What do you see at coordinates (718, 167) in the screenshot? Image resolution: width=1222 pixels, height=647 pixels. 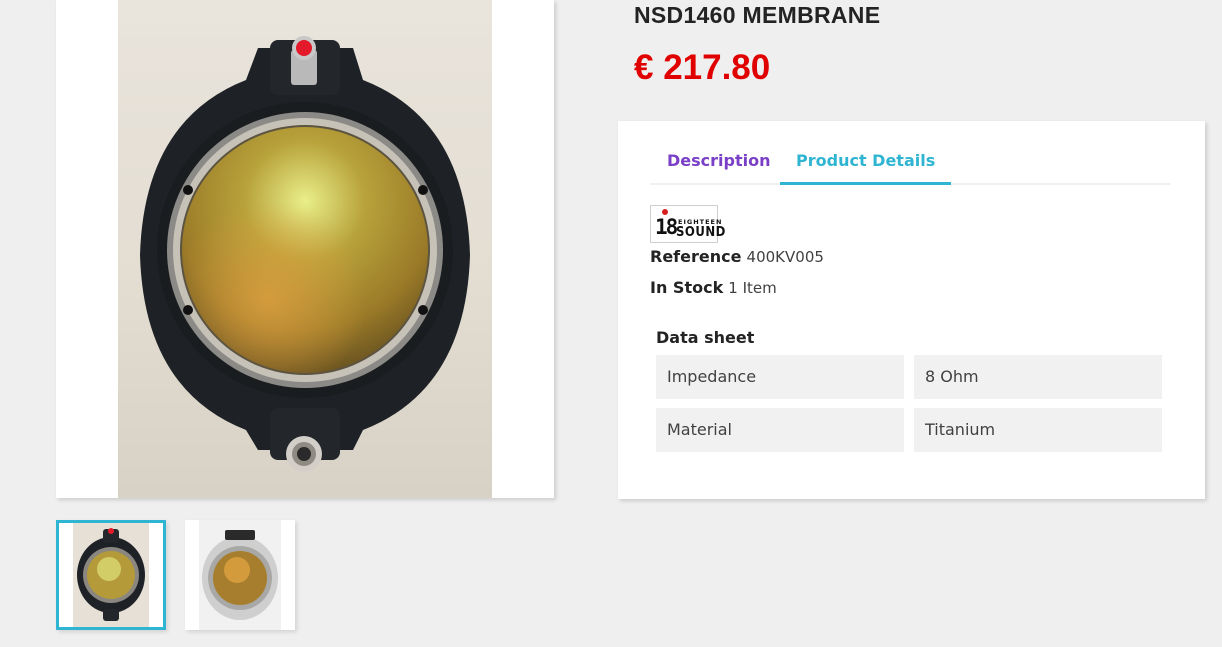 I see `tab-description: Description` at bounding box center [718, 167].